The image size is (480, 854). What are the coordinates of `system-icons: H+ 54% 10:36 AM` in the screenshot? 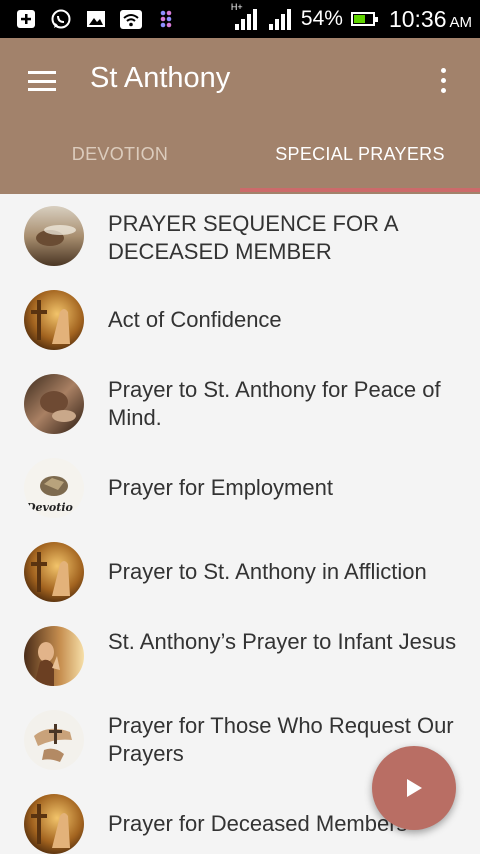 It's located at (351, 18).